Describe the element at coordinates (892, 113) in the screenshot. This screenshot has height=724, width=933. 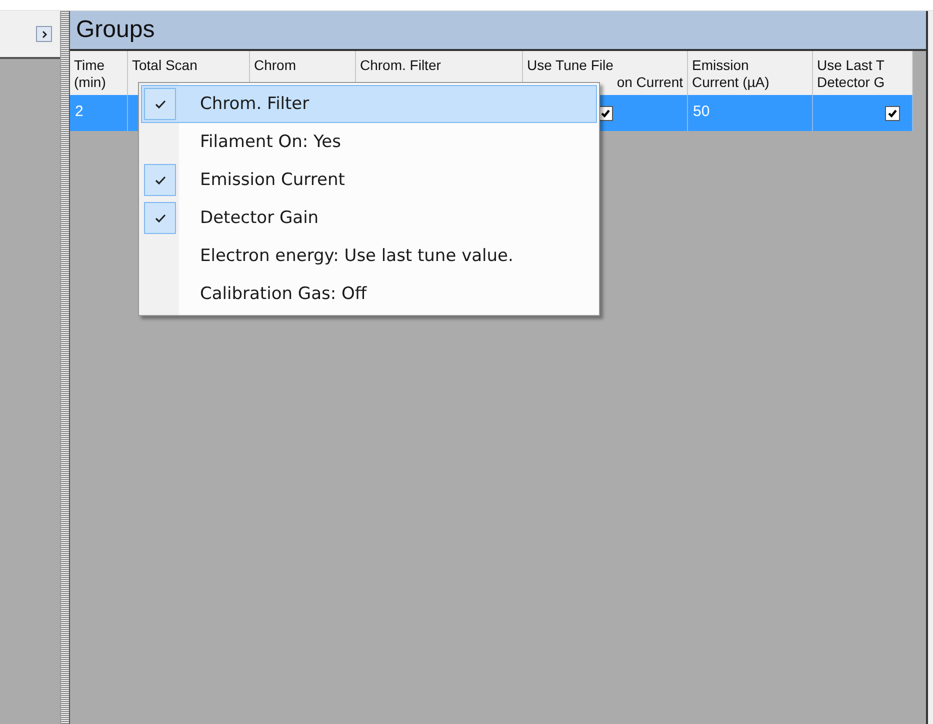
I see `checkbox` at that location.